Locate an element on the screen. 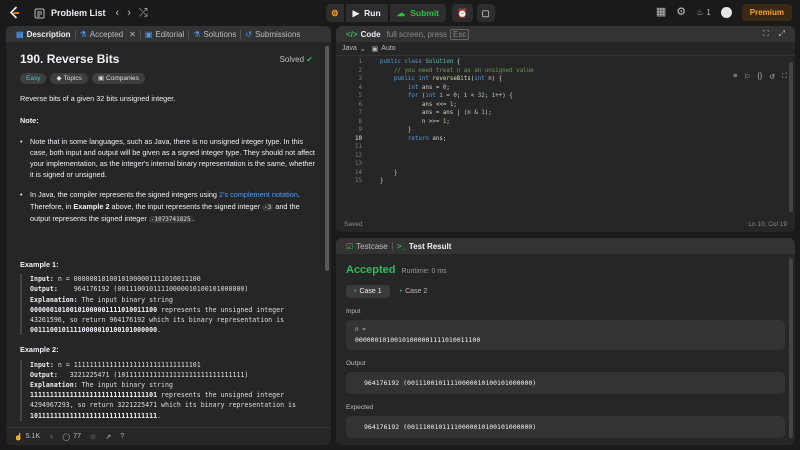  auto-mode-toggle: ▣ Auto is located at coordinates (384, 49).